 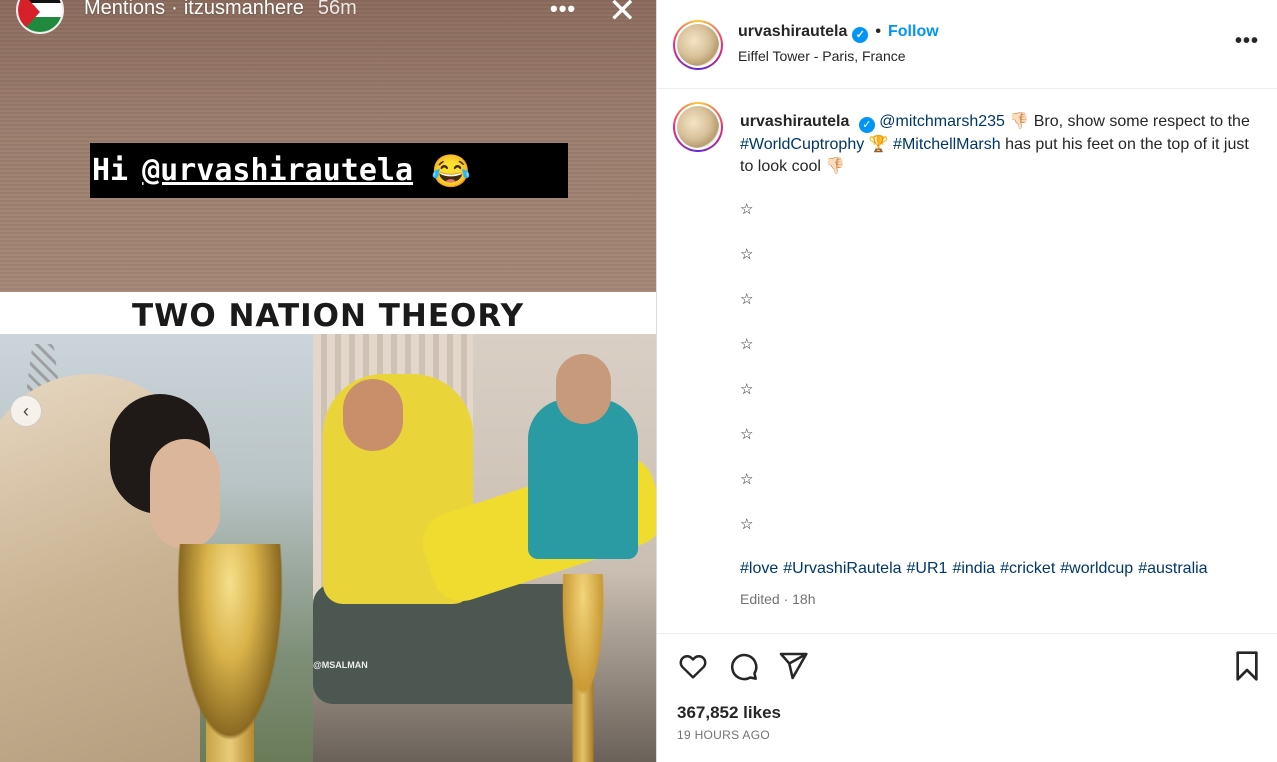 What do you see at coordinates (743, 668) in the screenshot?
I see `comment-icon` at bounding box center [743, 668].